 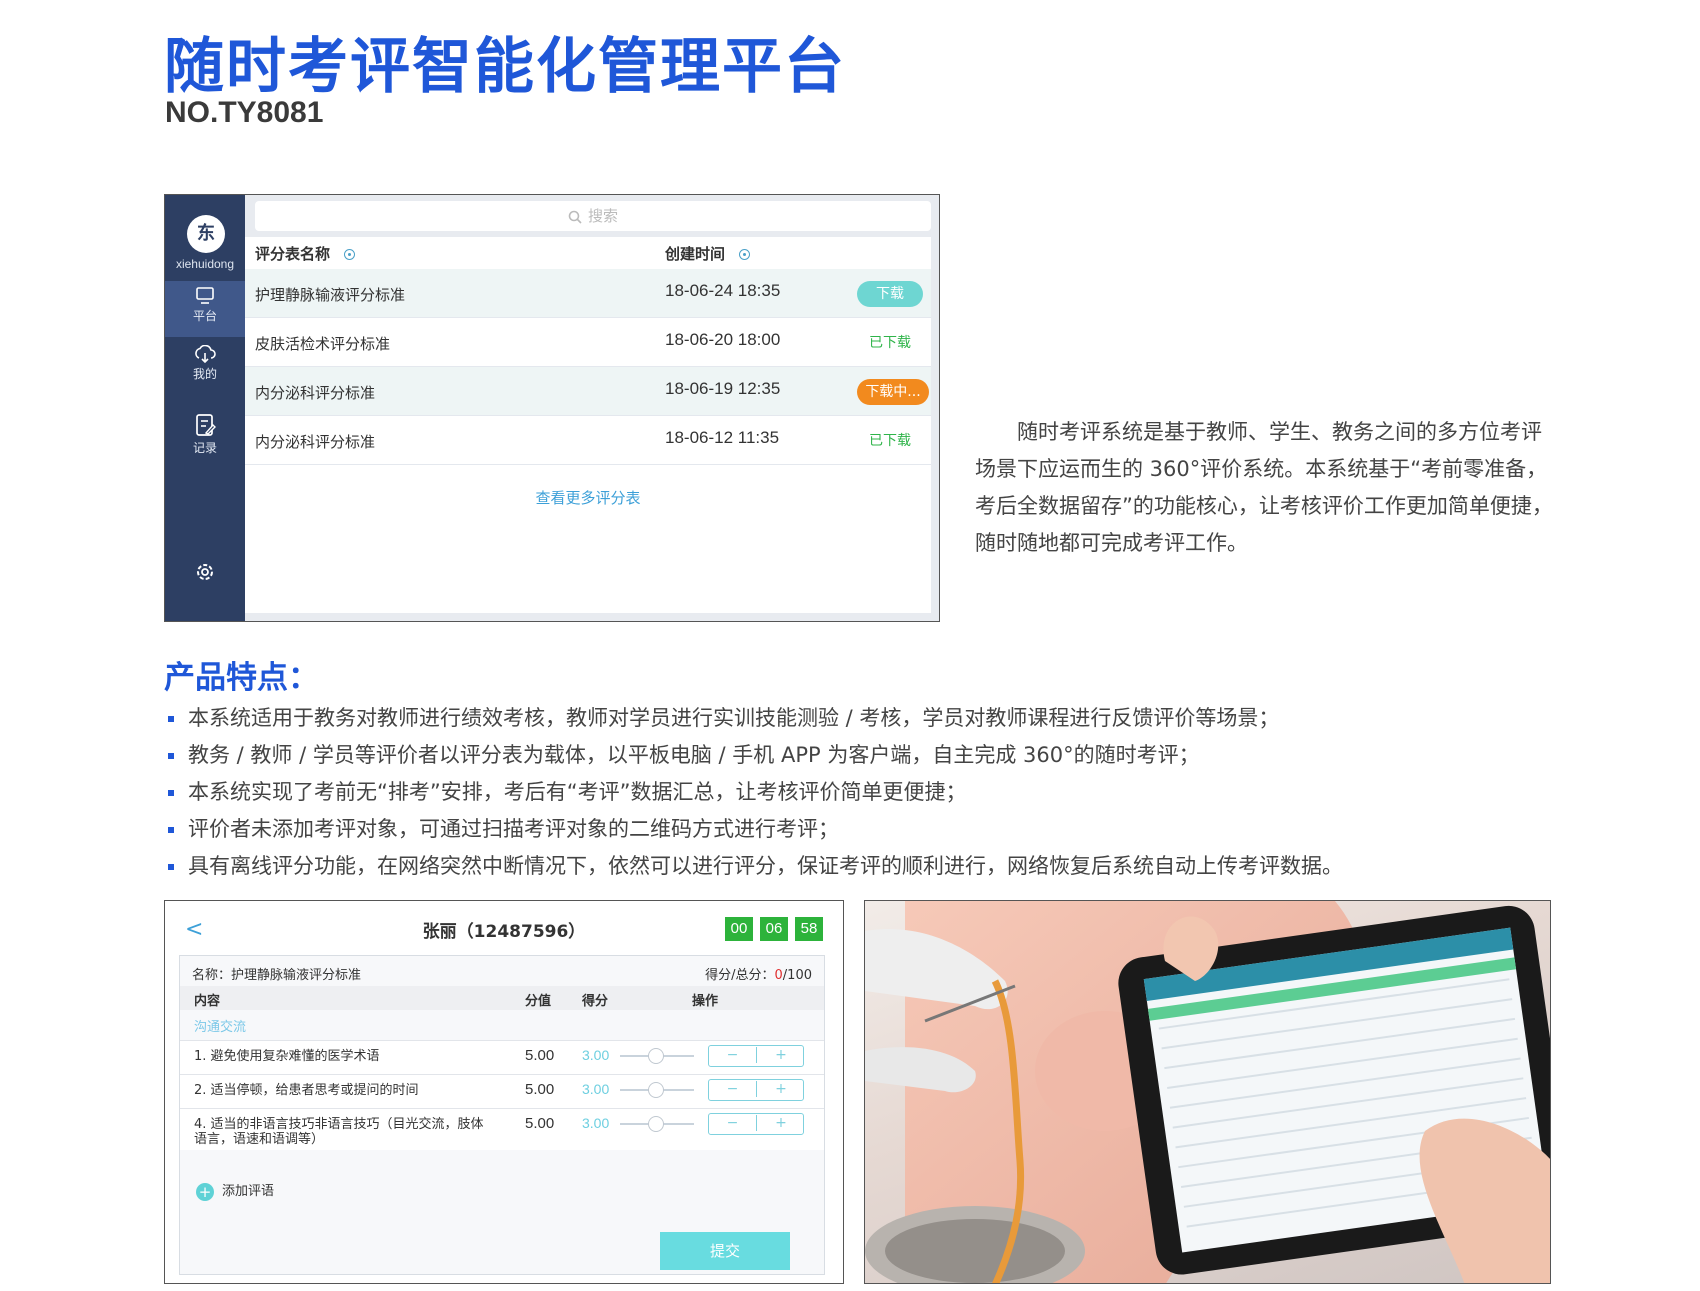 What do you see at coordinates (502, 1057) in the screenshot?
I see `scoring-item: 1. 避免使用复杂难懂的医学术语 5.00 3.00 − +` at bounding box center [502, 1057].